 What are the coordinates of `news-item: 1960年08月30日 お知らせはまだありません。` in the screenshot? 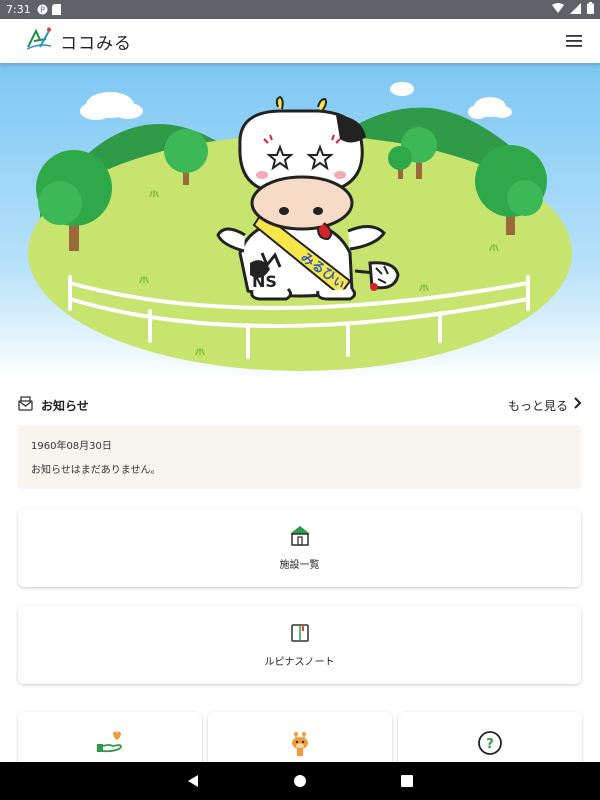 It's located at (299, 457).